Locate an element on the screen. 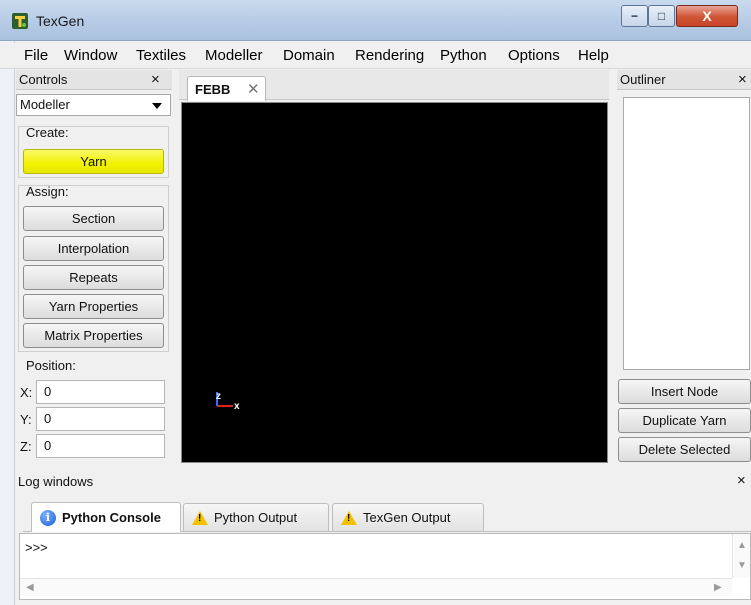 This screenshot has height=605, width=751. tab-febb-label: FEBB is located at coordinates (213, 89).